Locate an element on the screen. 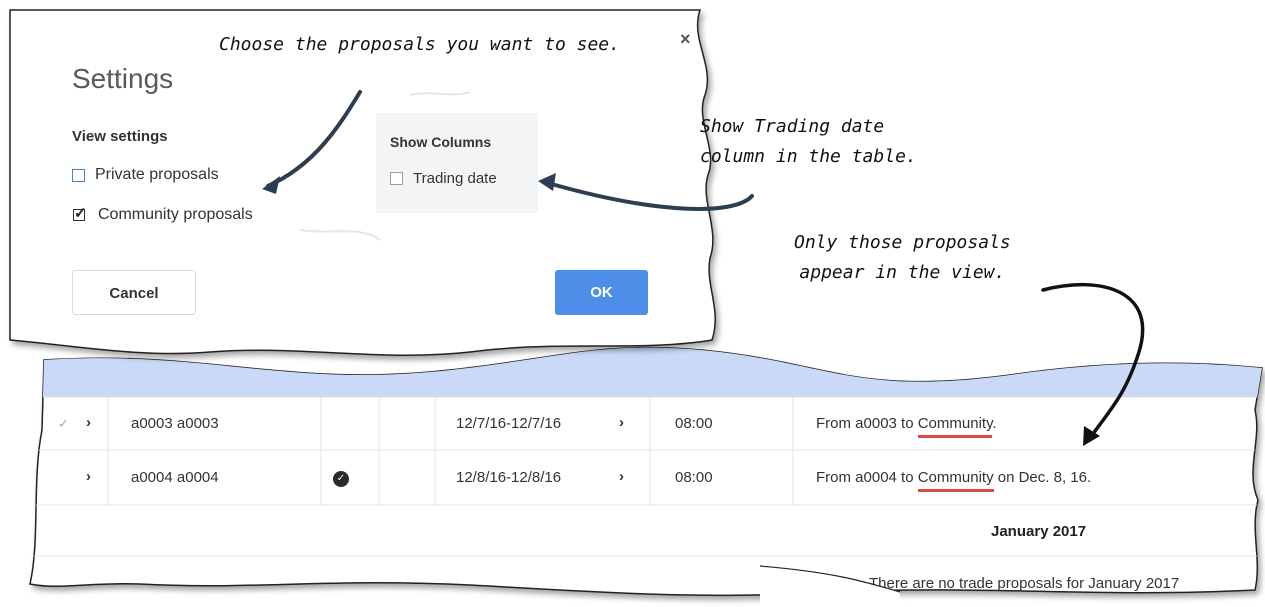 The height and width of the screenshot is (607, 1265). row-check-icon: ✓ is located at coordinates (63, 423).